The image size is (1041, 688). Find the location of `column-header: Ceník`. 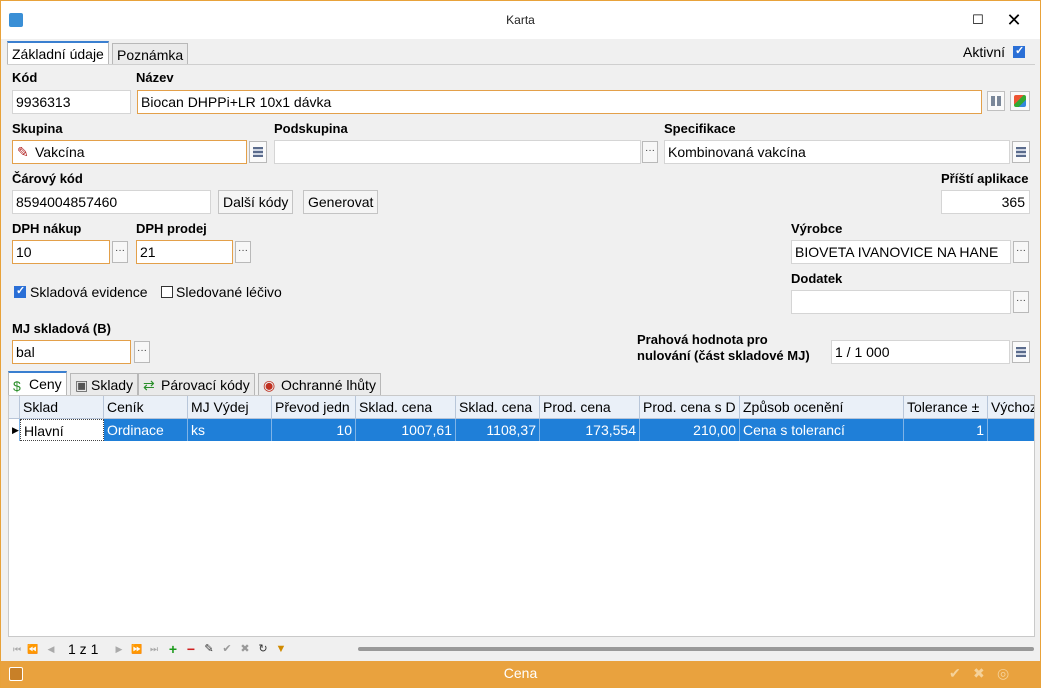

column-header: Ceník is located at coordinates (146, 407).